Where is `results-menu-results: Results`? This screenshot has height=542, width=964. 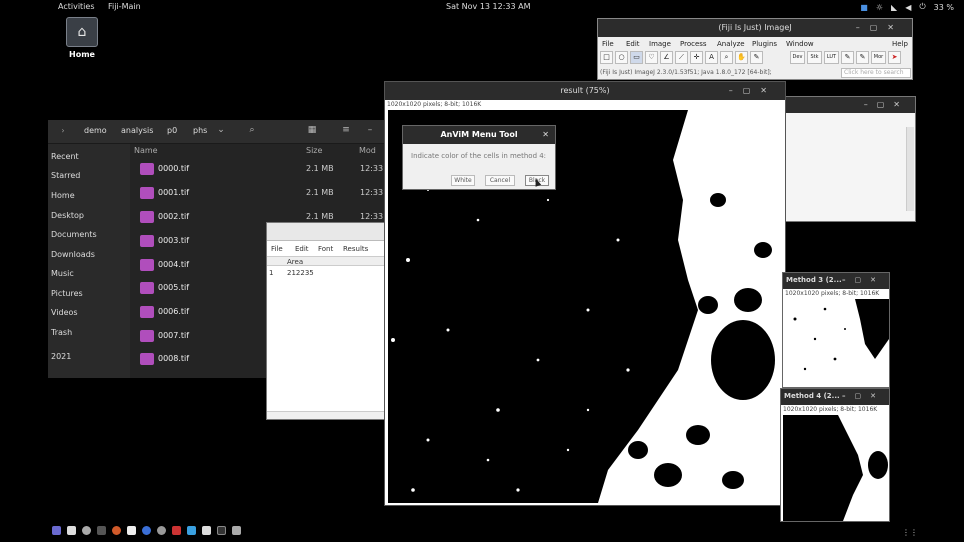 results-menu-results: Results is located at coordinates (355, 249).